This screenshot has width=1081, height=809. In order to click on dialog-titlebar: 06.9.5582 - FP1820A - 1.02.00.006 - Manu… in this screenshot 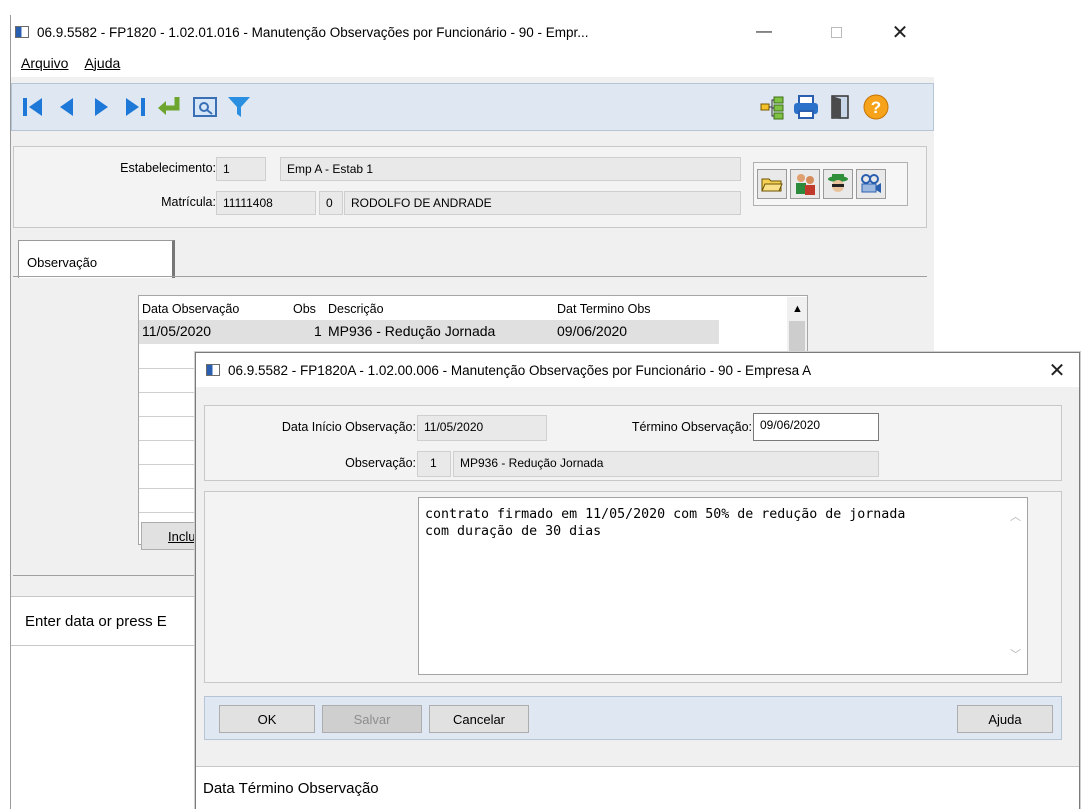, I will do `click(637, 370)`.